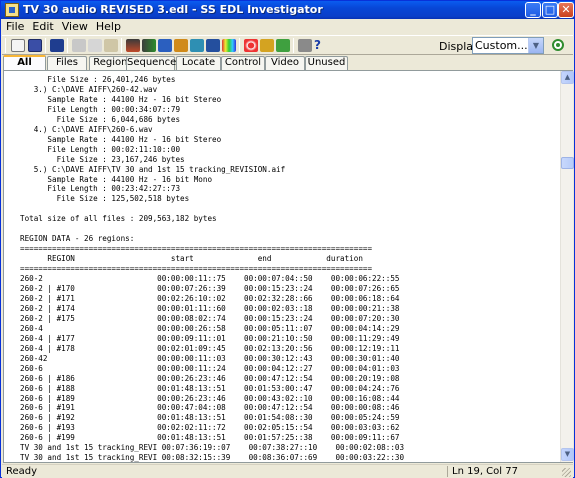 The width and height of the screenshot is (575, 478). Describe the element at coordinates (75, 26) in the screenshot. I see `menu-view: View` at that location.